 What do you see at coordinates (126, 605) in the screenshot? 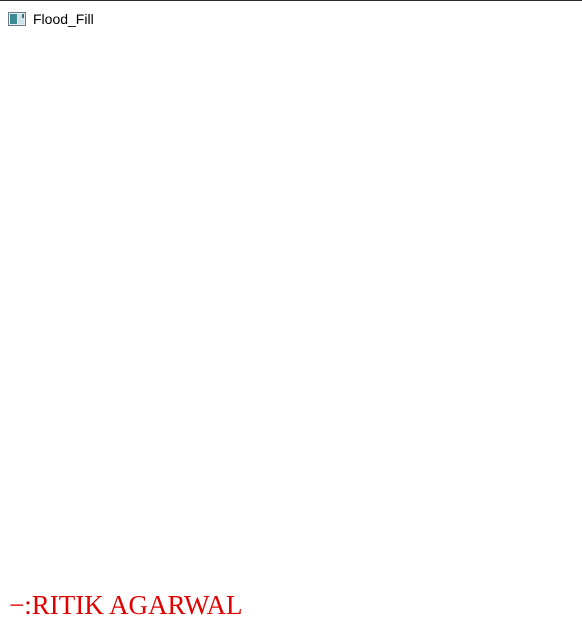
I see `author-credit-text: −:RITIK AGARWAL` at bounding box center [126, 605].